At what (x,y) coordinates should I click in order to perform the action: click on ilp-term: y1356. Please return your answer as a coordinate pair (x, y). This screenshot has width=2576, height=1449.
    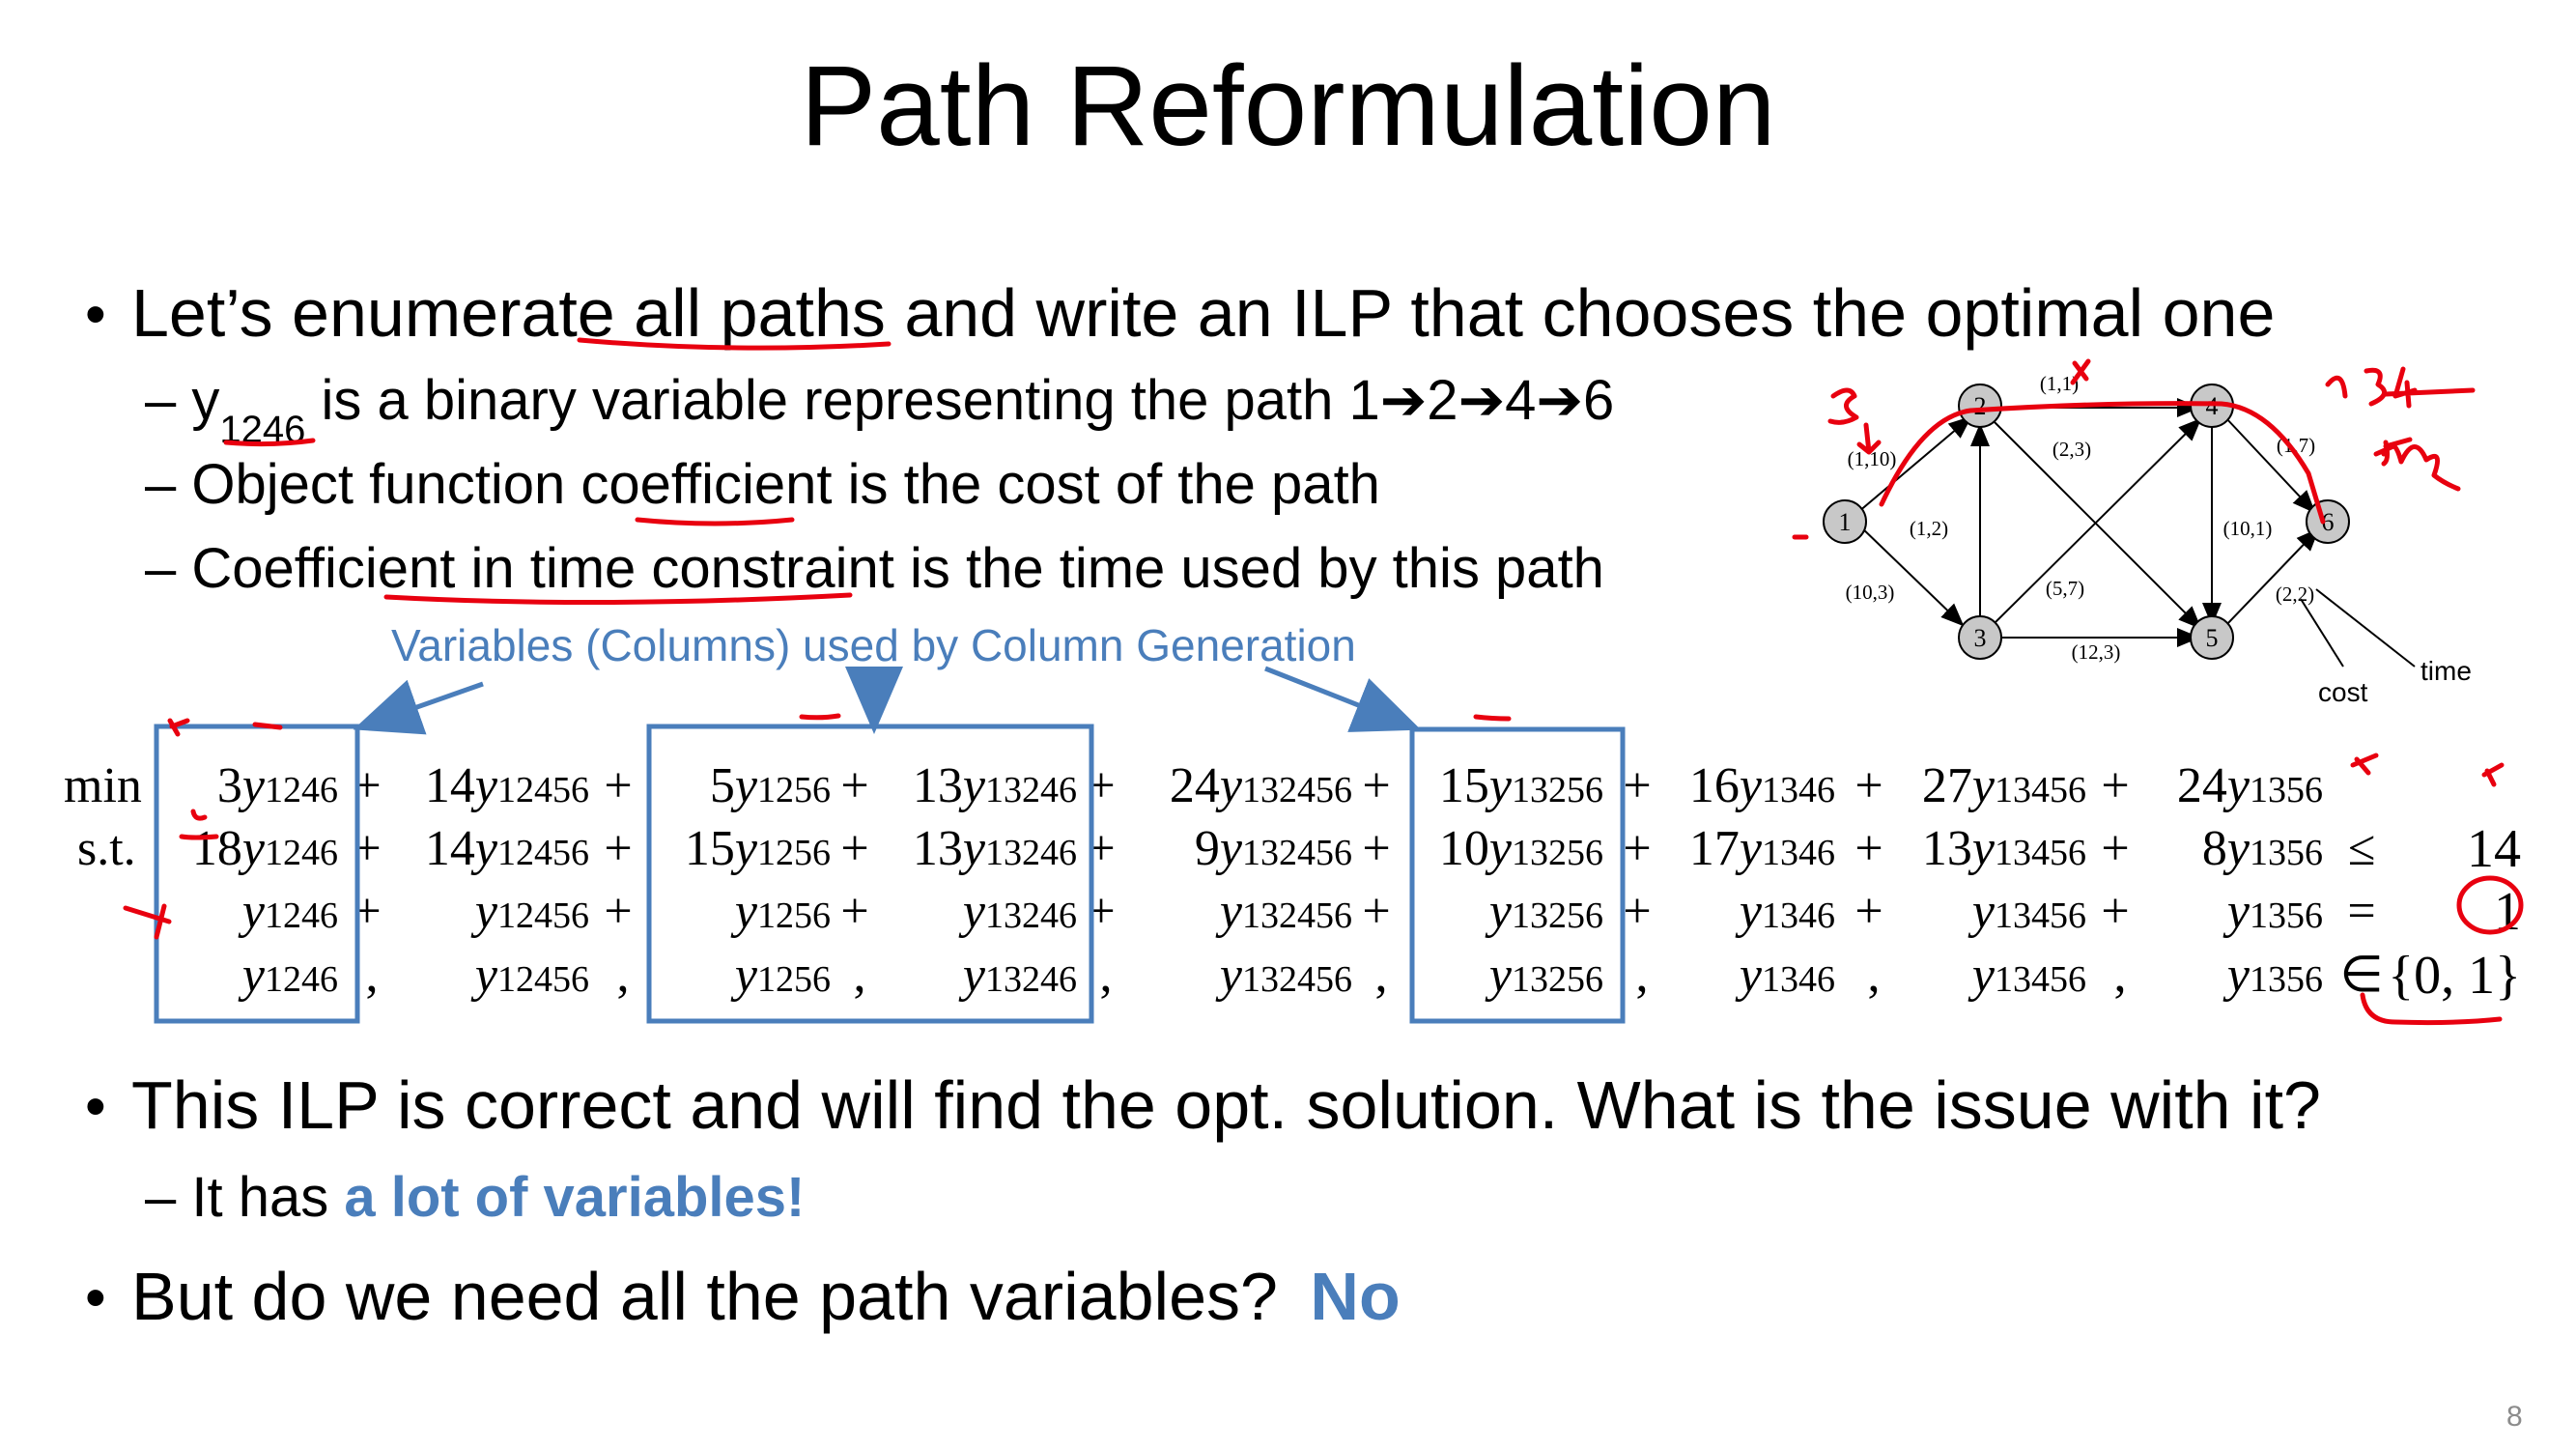
    Looking at the image, I should click on (2274, 975).